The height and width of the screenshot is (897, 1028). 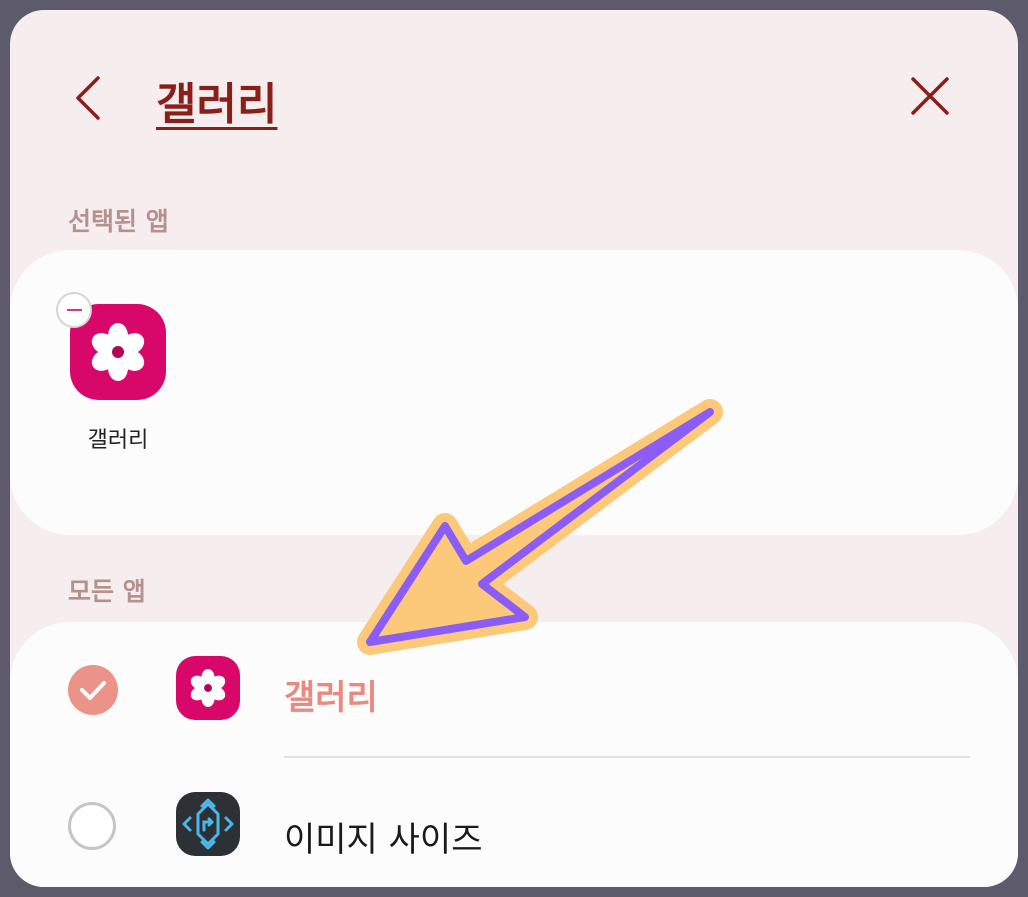 I want to click on image-size-checkbox, so click(x=92, y=826).